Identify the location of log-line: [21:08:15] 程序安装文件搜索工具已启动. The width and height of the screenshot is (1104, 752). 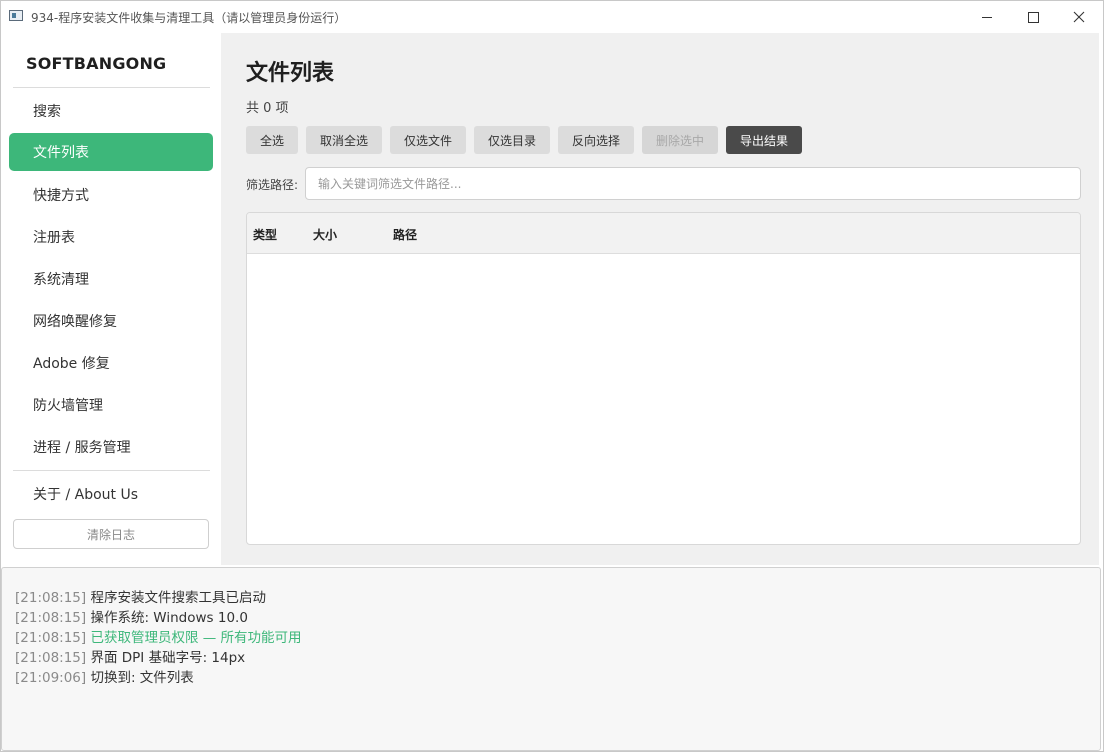
(140, 596).